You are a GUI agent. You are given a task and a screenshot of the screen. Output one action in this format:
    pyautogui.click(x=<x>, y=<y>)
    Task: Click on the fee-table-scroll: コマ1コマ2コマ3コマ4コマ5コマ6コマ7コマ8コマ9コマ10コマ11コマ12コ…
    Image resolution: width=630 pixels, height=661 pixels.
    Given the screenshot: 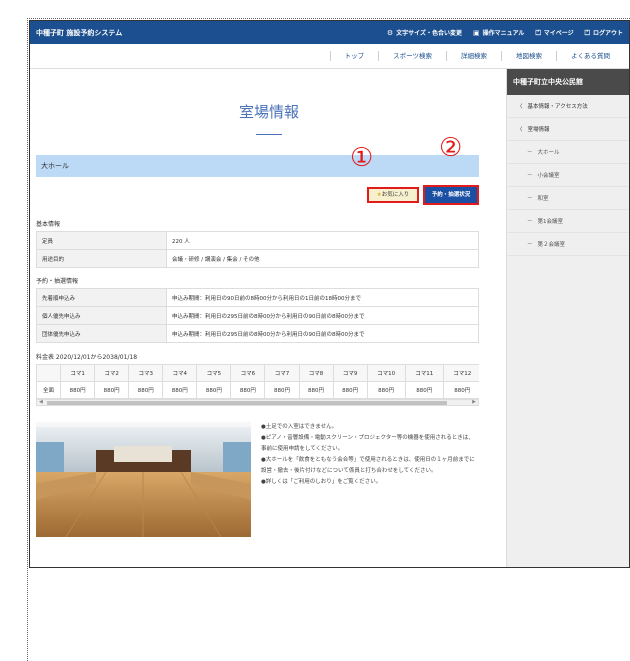 What is the action you would take?
    pyautogui.click(x=257, y=381)
    